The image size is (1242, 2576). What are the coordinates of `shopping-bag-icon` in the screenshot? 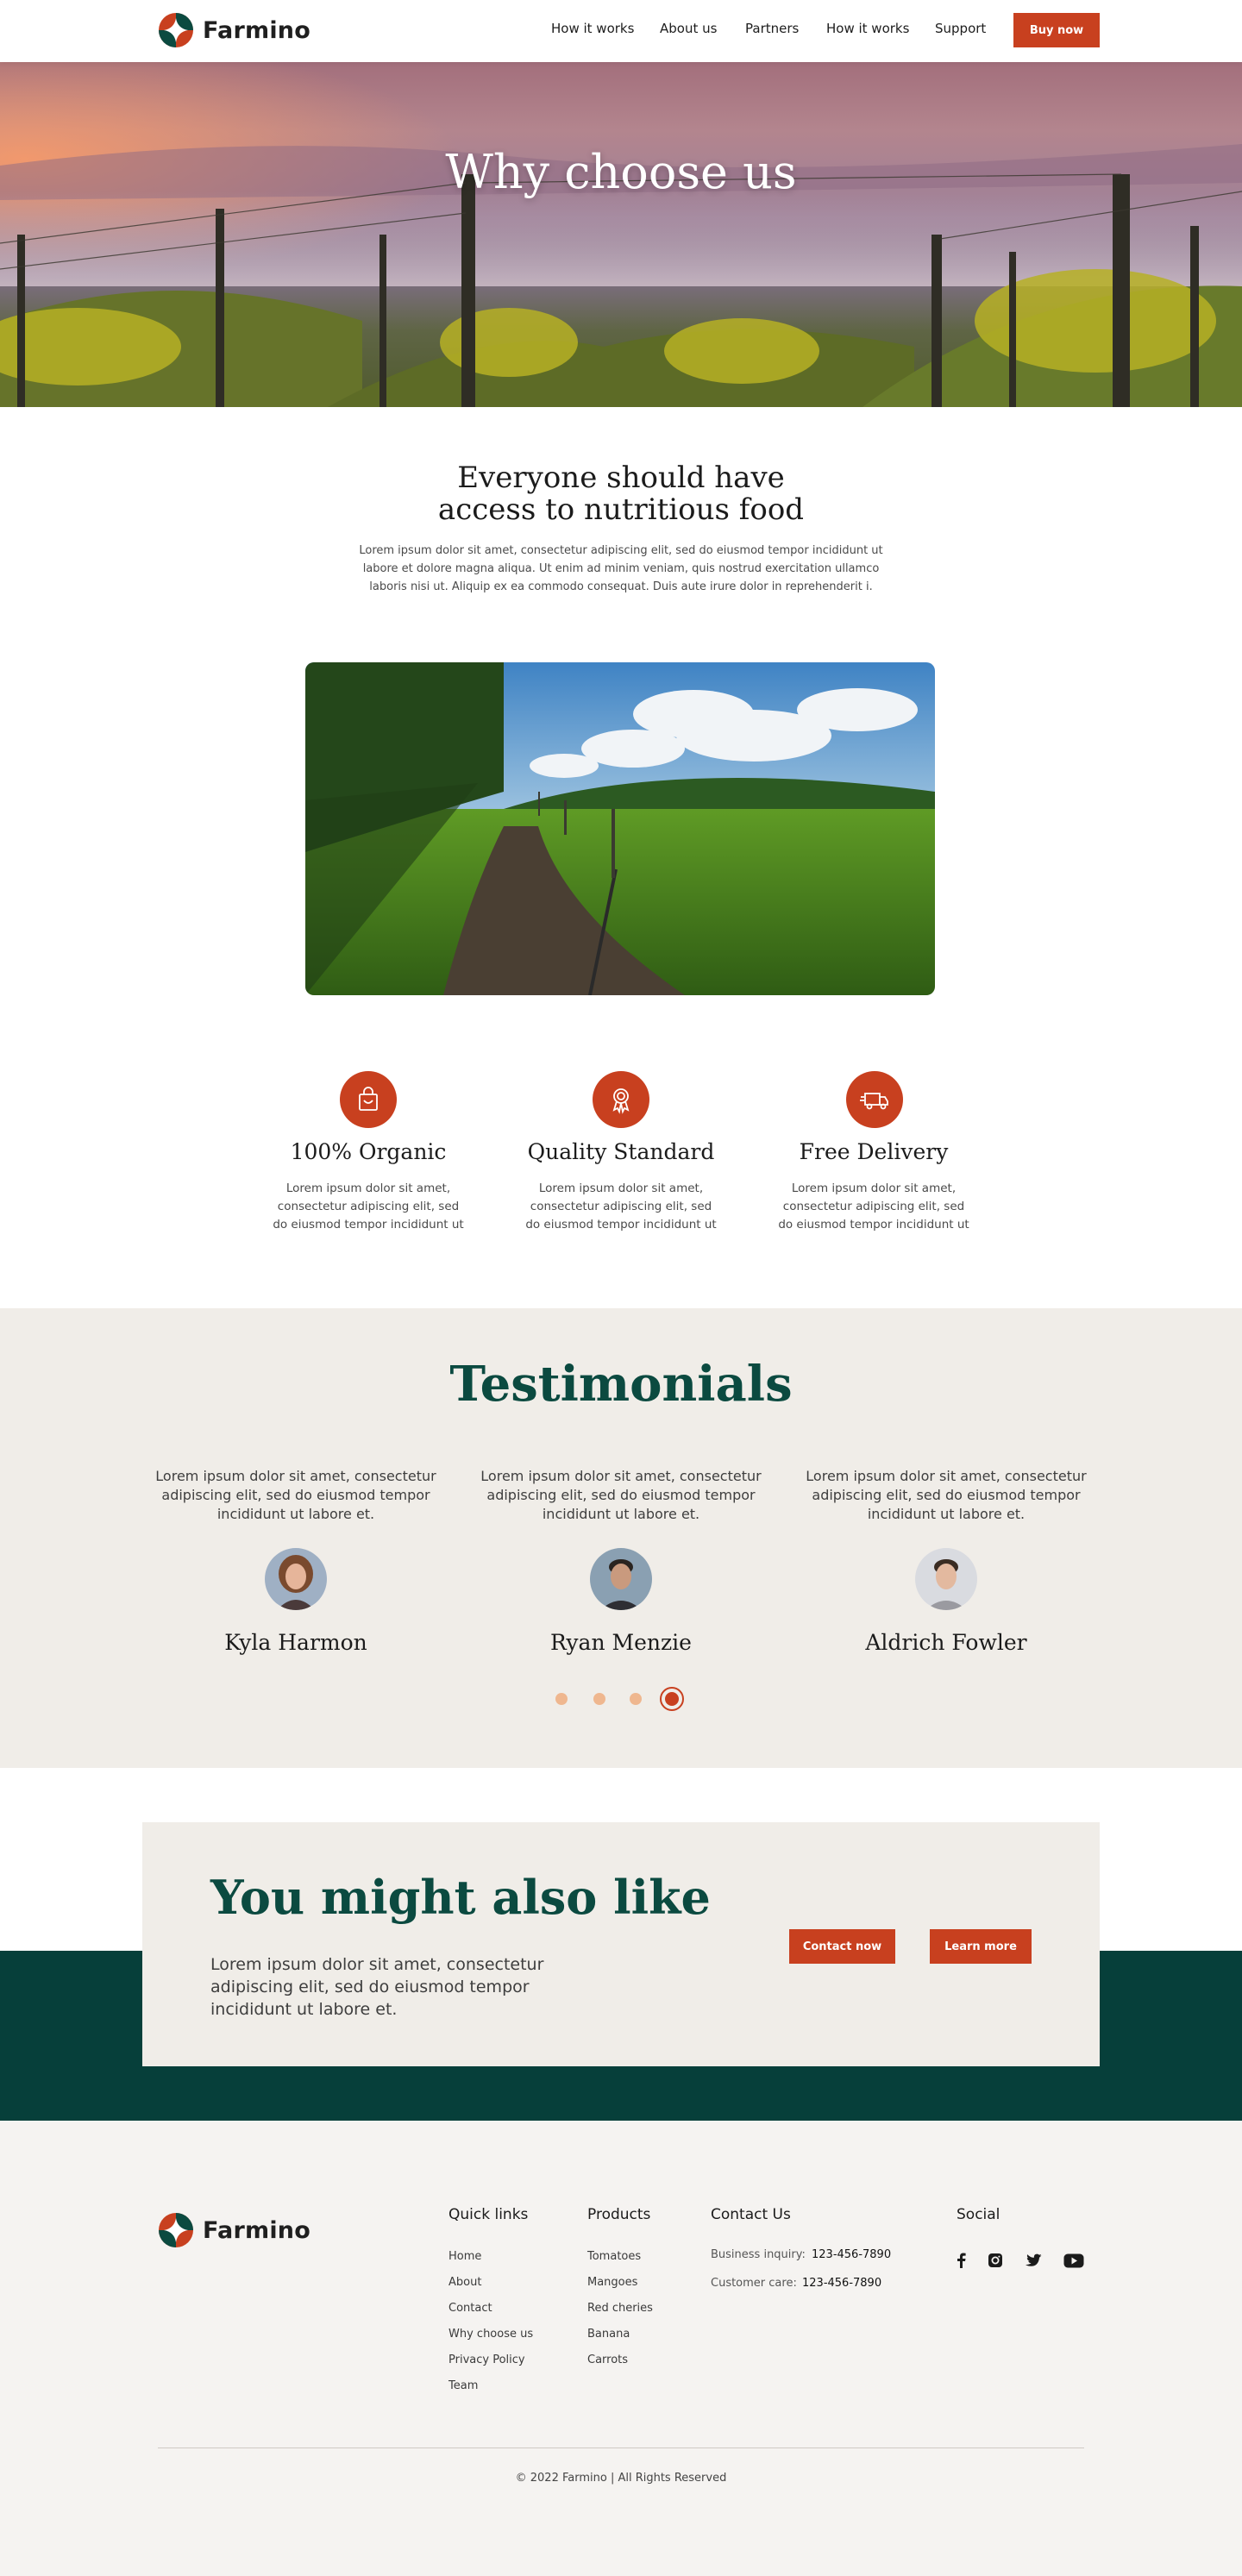 It's located at (369, 1099).